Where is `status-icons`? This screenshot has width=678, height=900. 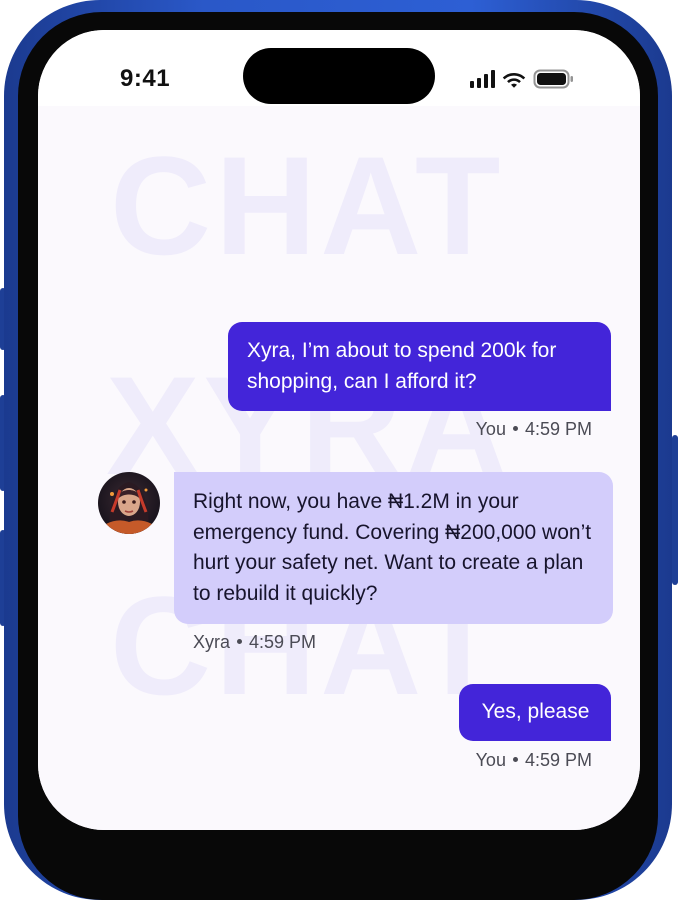
status-icons is located at coordinates (522, 79).